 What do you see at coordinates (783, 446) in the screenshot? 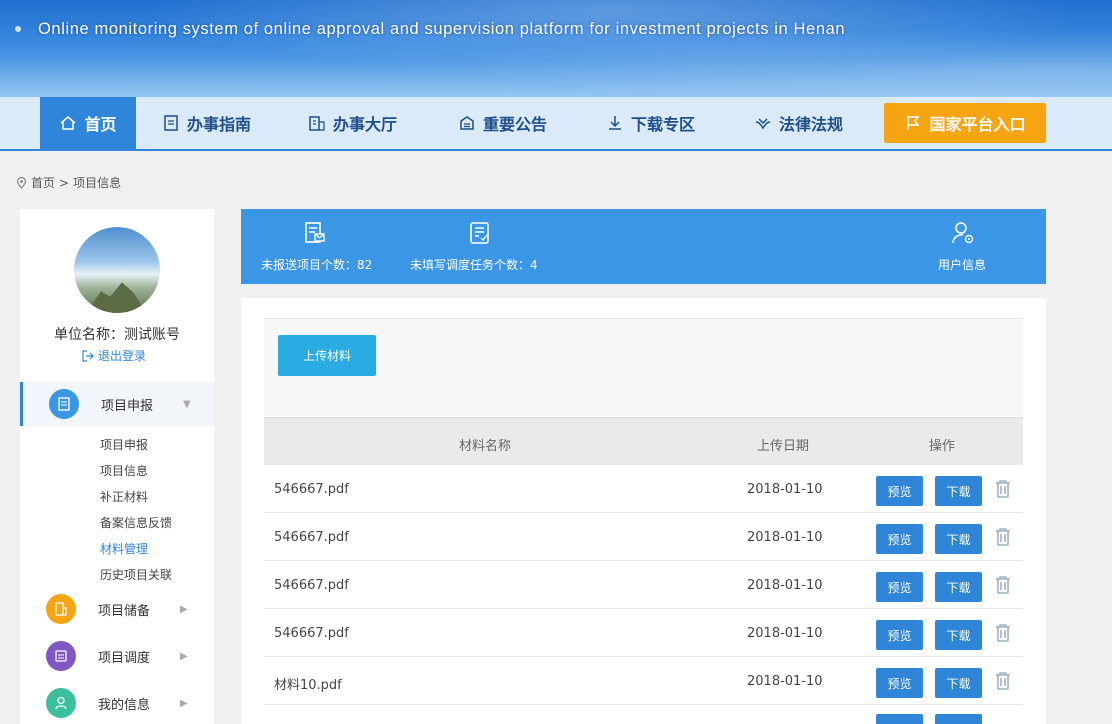
I see `column-upload-date: 上传日期` at bounding box center [783, 446].